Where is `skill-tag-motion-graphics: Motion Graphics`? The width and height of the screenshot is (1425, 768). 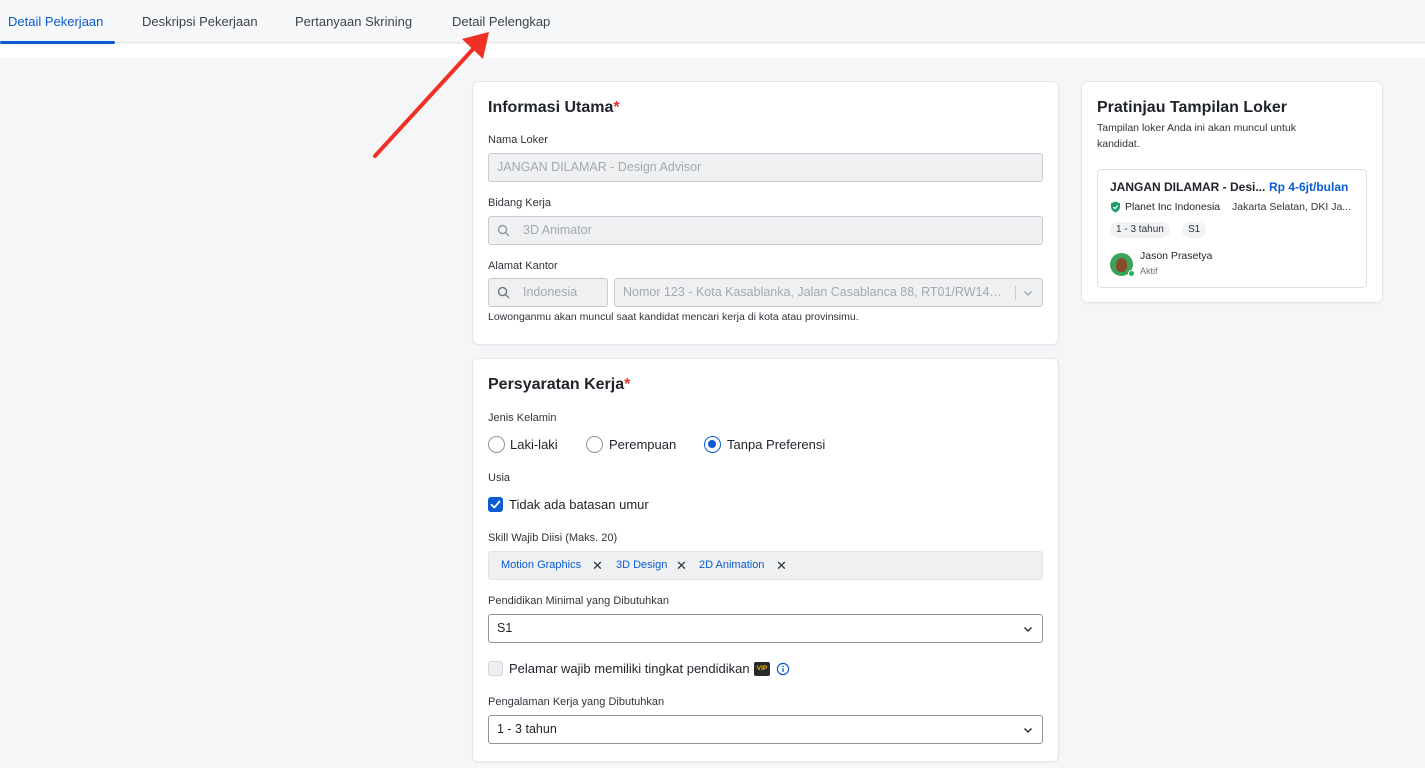 skill-tag-motion-graphics: Motion Graphics is located at coordinates (541, 565).